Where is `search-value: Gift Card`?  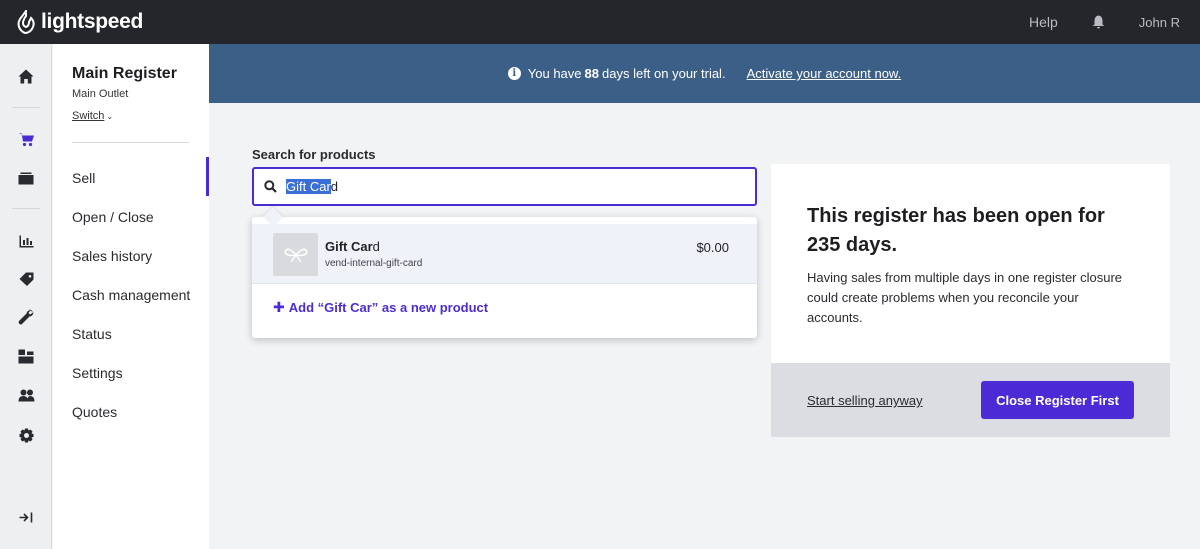
search-value: Gift Card is located at coordinates (312, 186).